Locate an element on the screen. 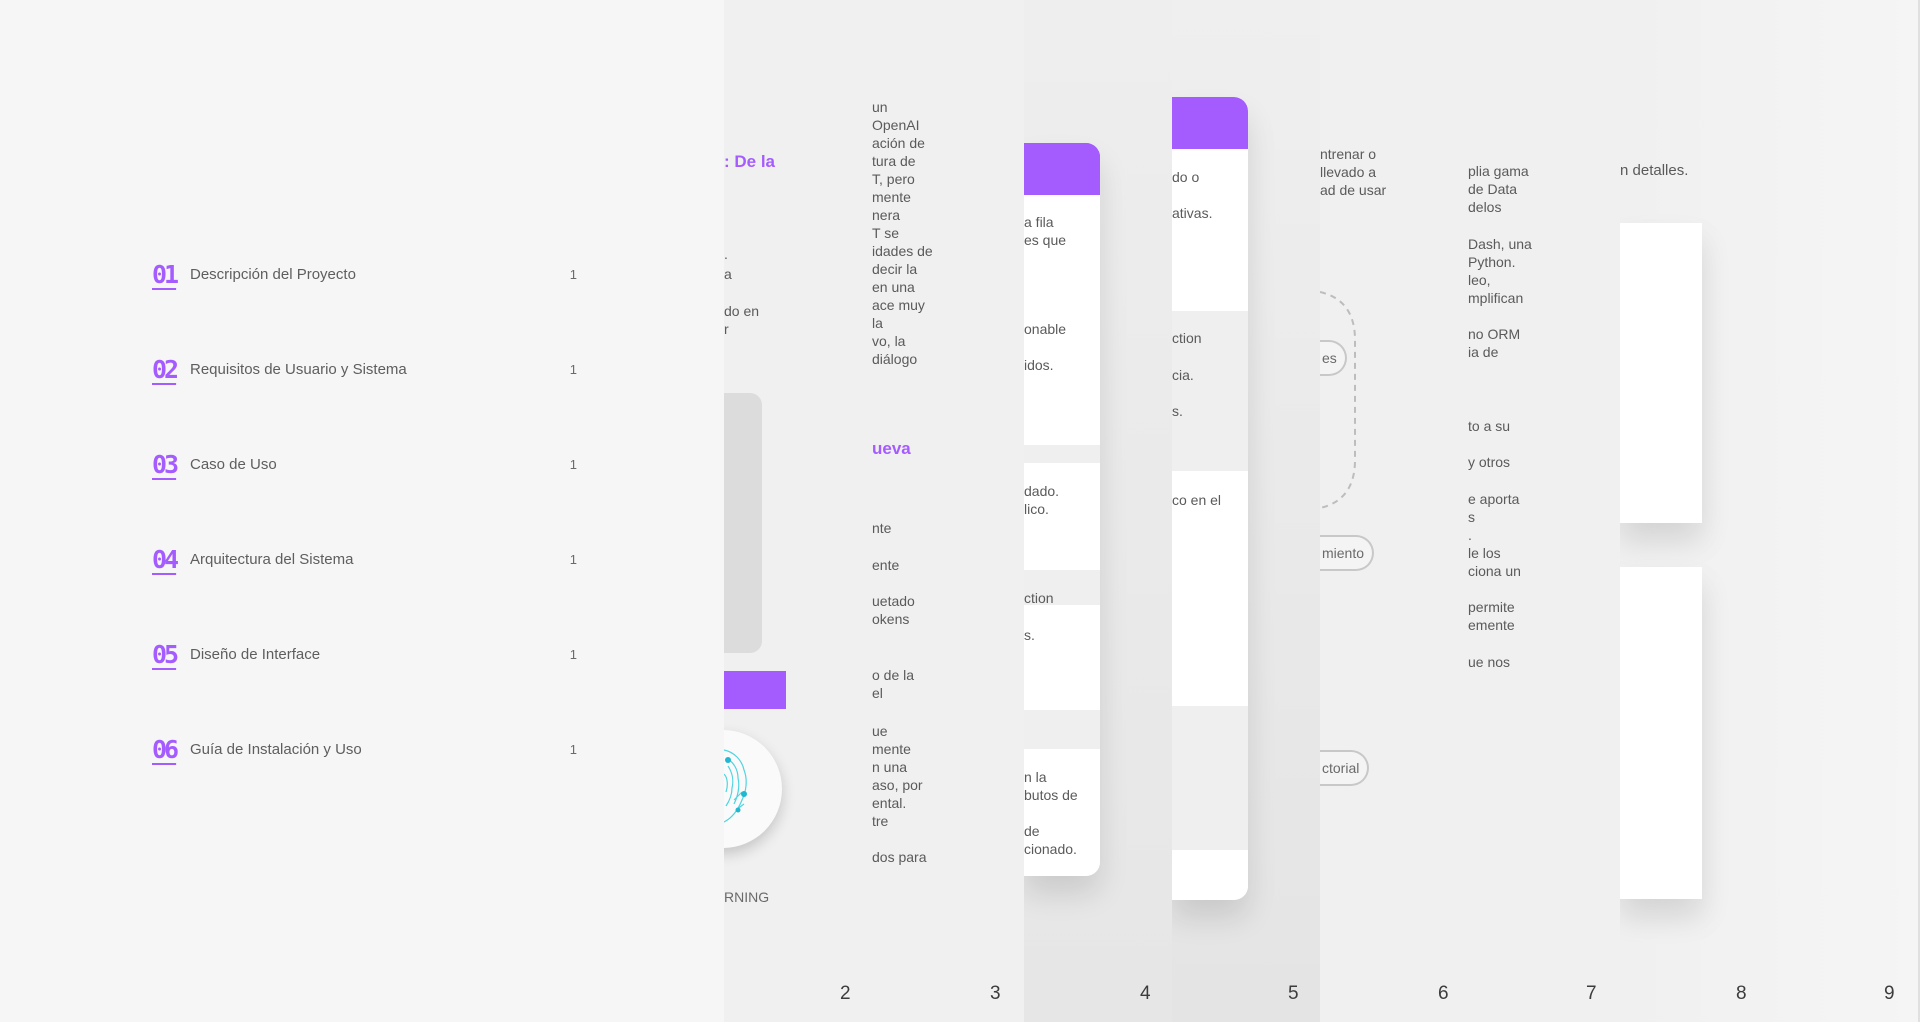  text-line: llevado a is located at coordinates (1348, 172).